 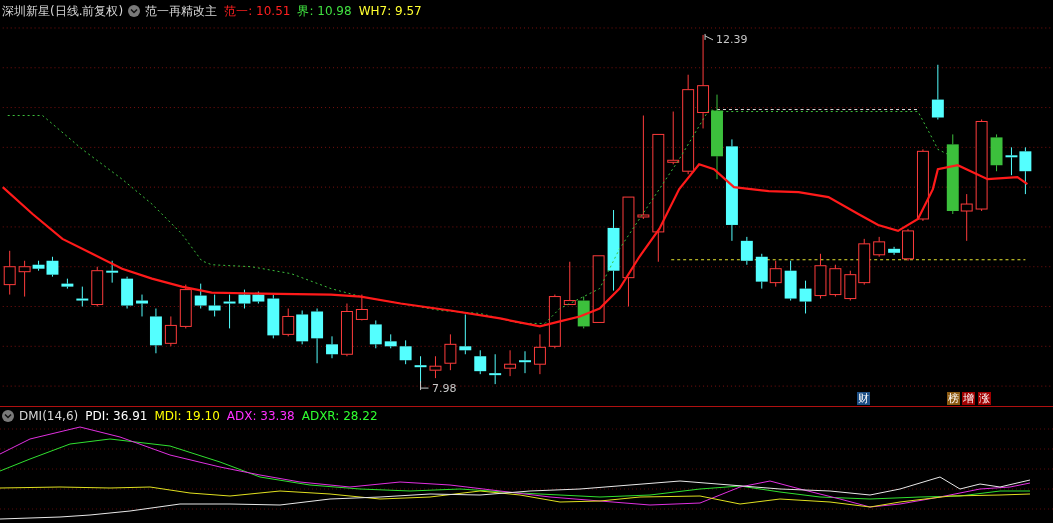 I want to click on event-badge: 增, so click(x=968, y=398).